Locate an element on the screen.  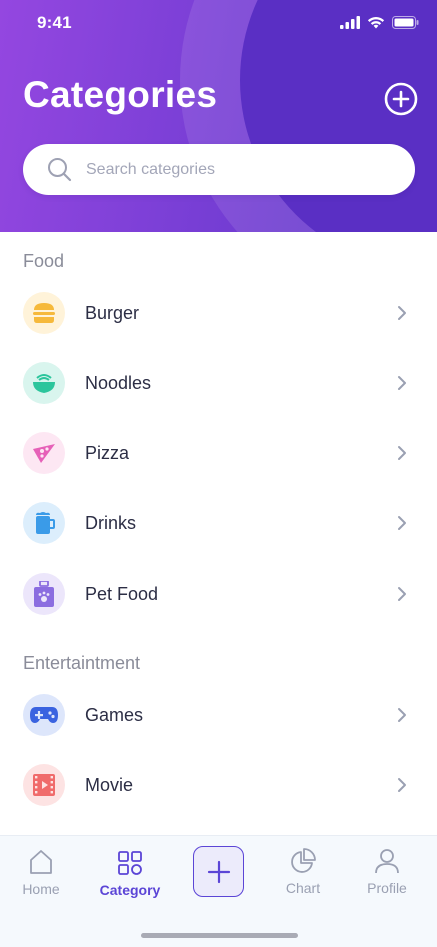
section-label-food: Food is located at coordinates (44, 261).